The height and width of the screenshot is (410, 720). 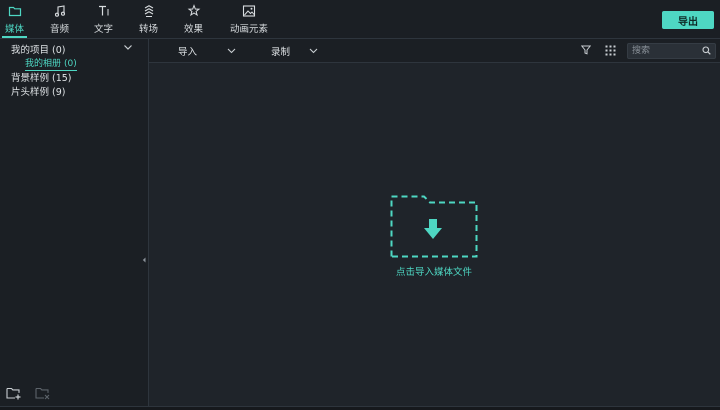 I want to click on my-project-count: (0), so click(x=59, y=50).